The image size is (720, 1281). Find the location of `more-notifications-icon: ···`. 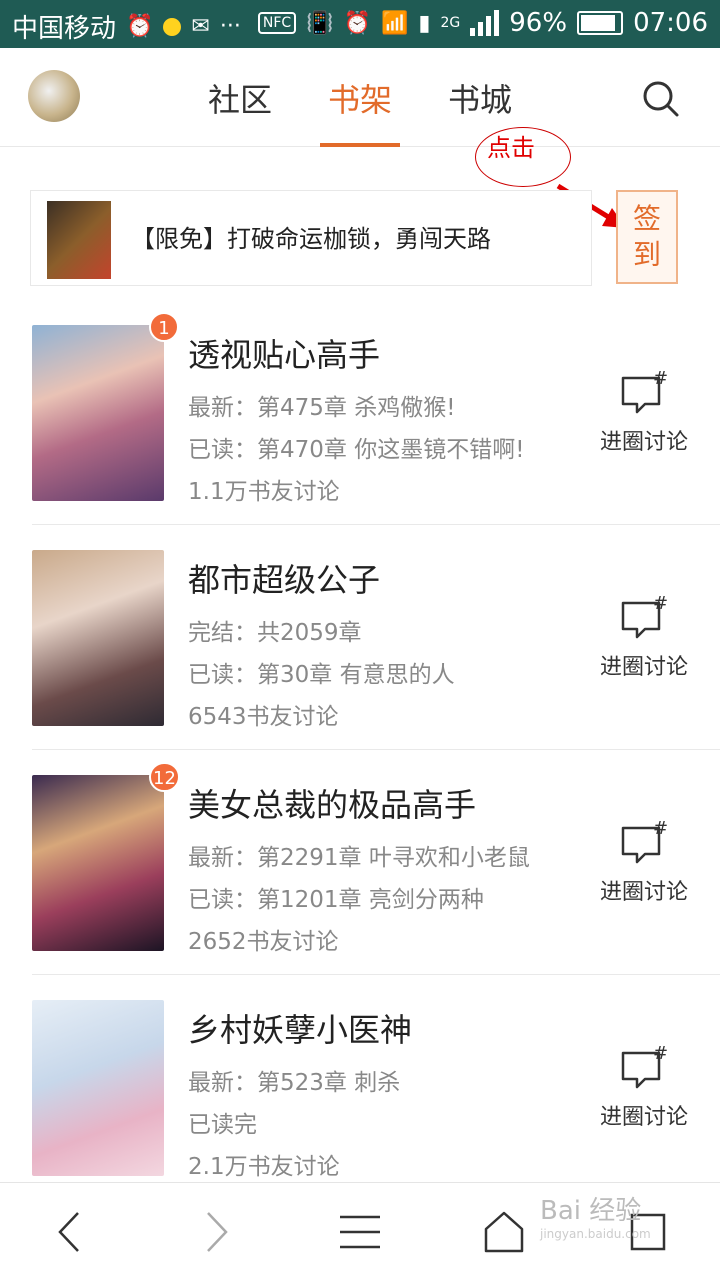

more-notifications-icon: ··· is located at coordinates (230, 26).